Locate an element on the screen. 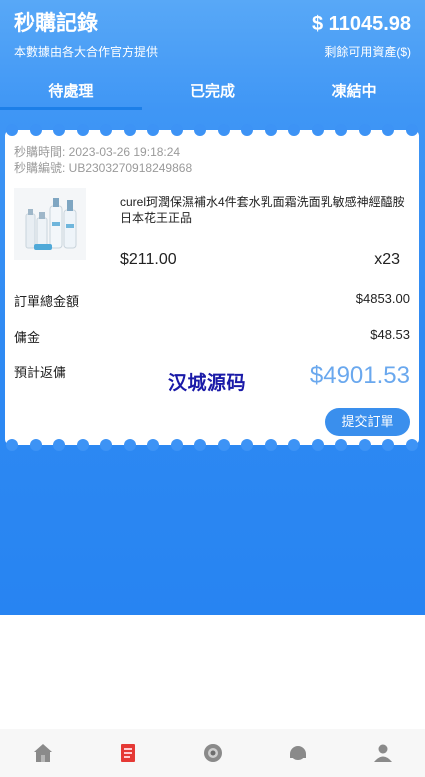  commission-value: $48.53 is located at coordinates (390, 334).